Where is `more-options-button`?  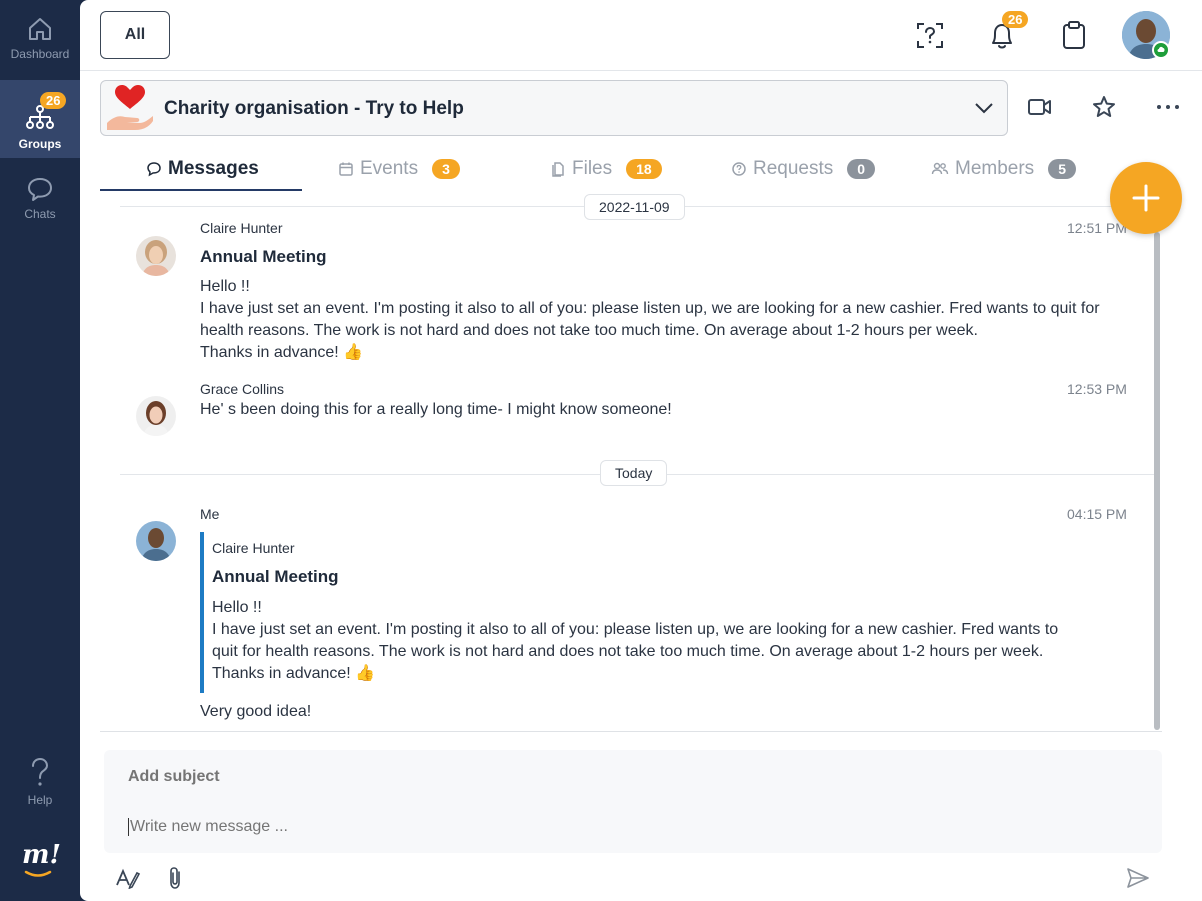 more-options-button is located at coordinates (1168, 107).